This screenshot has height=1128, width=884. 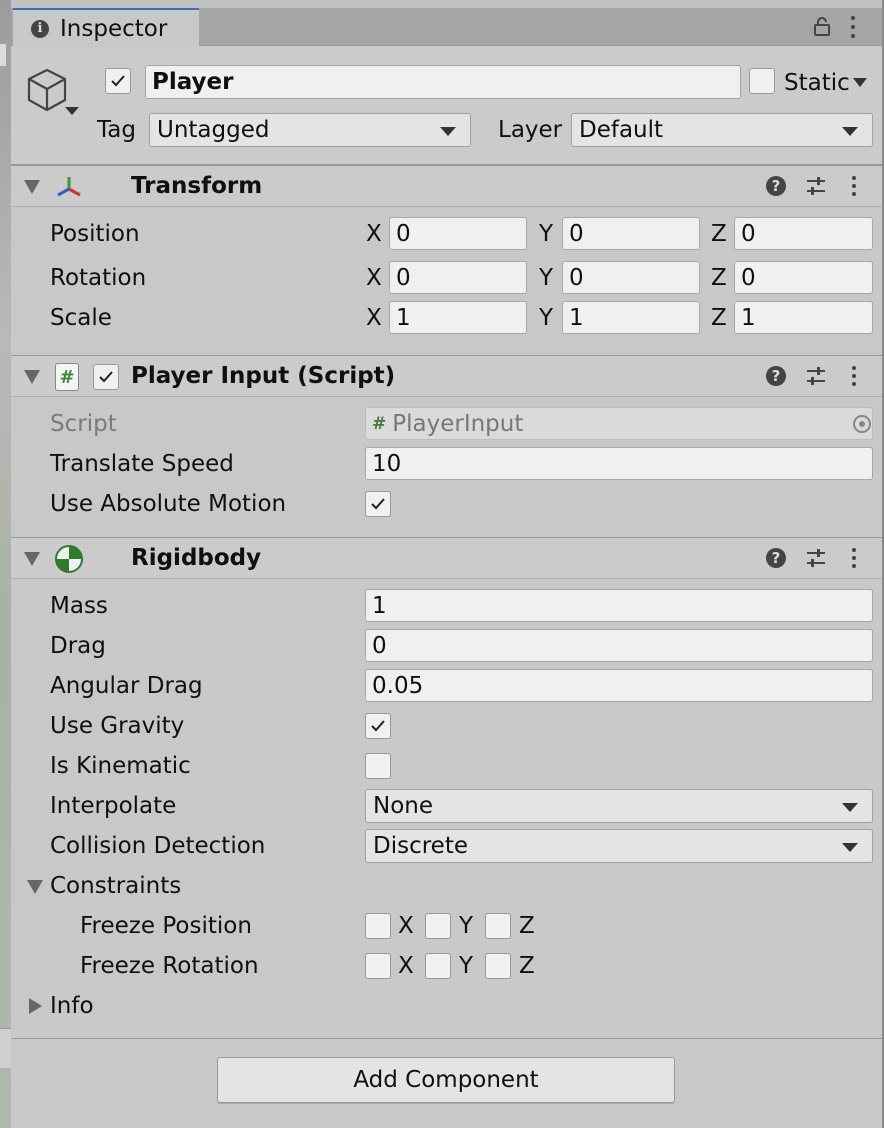 What do you see at coordinates (3, 55) in the screenshot?
I see `edge-fragment` at bounding box center [3, 55].